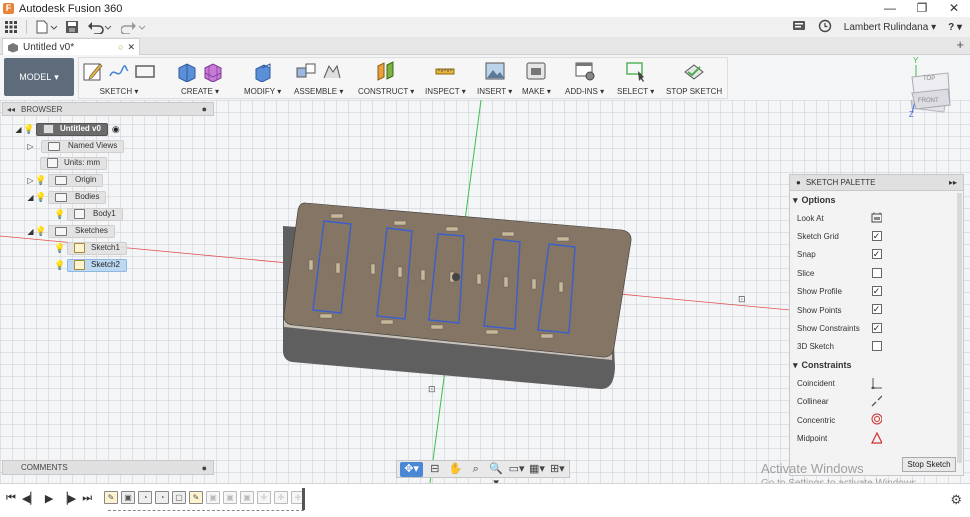  I want to click on scripts-addins-icon, so click(585, 71).